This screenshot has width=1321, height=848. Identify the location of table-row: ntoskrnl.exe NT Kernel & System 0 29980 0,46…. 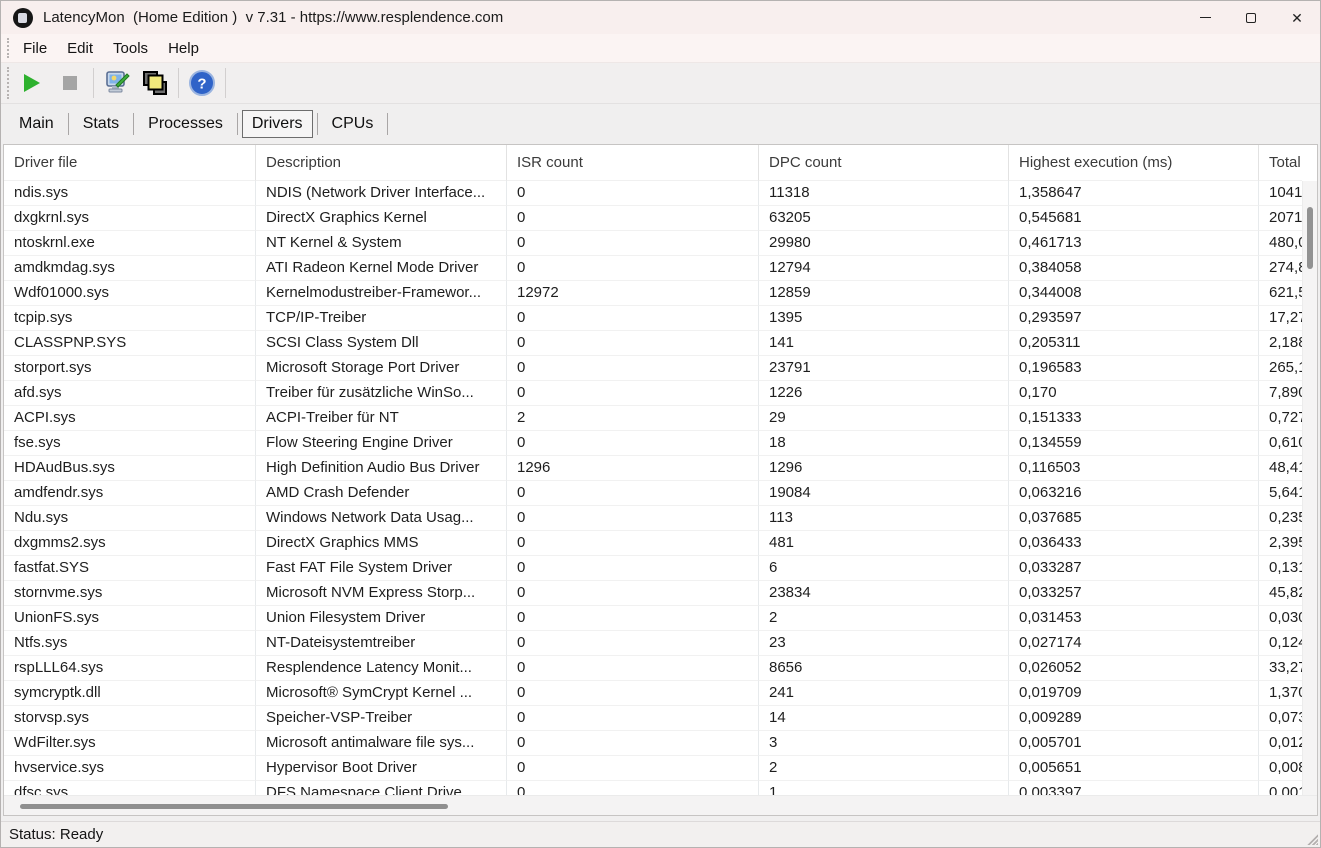
(653, 243).